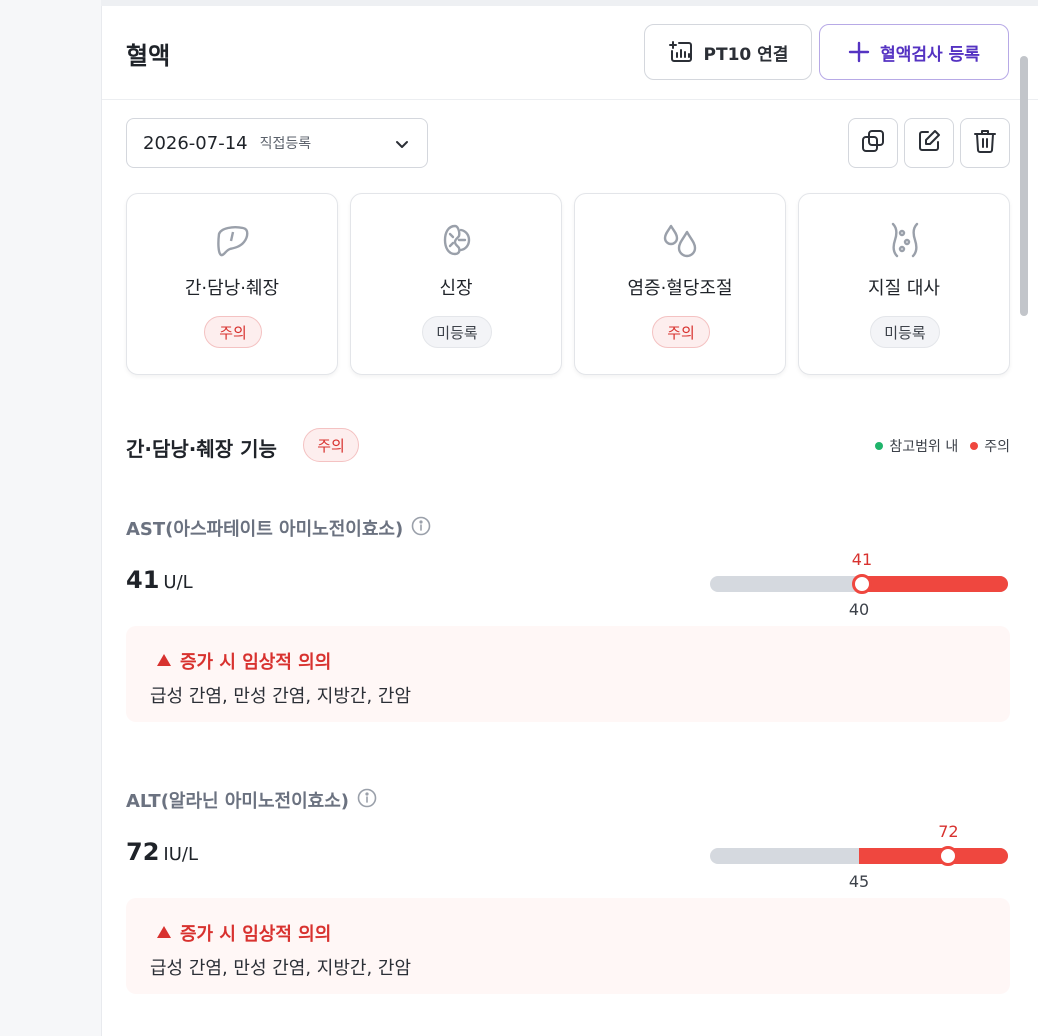  I want to click on date-select: 2026-07-14 직접등록, so click(277, 143).